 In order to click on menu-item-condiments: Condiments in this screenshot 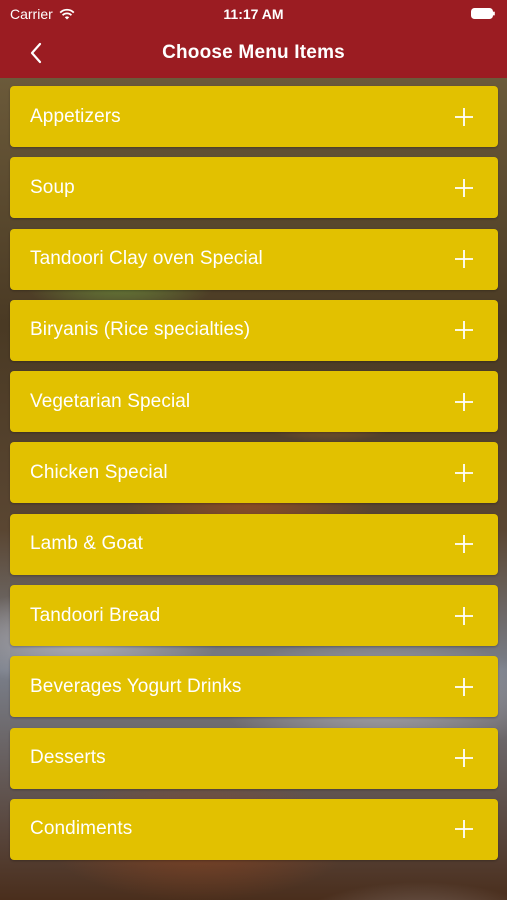, I will do `click(254, 829)`.